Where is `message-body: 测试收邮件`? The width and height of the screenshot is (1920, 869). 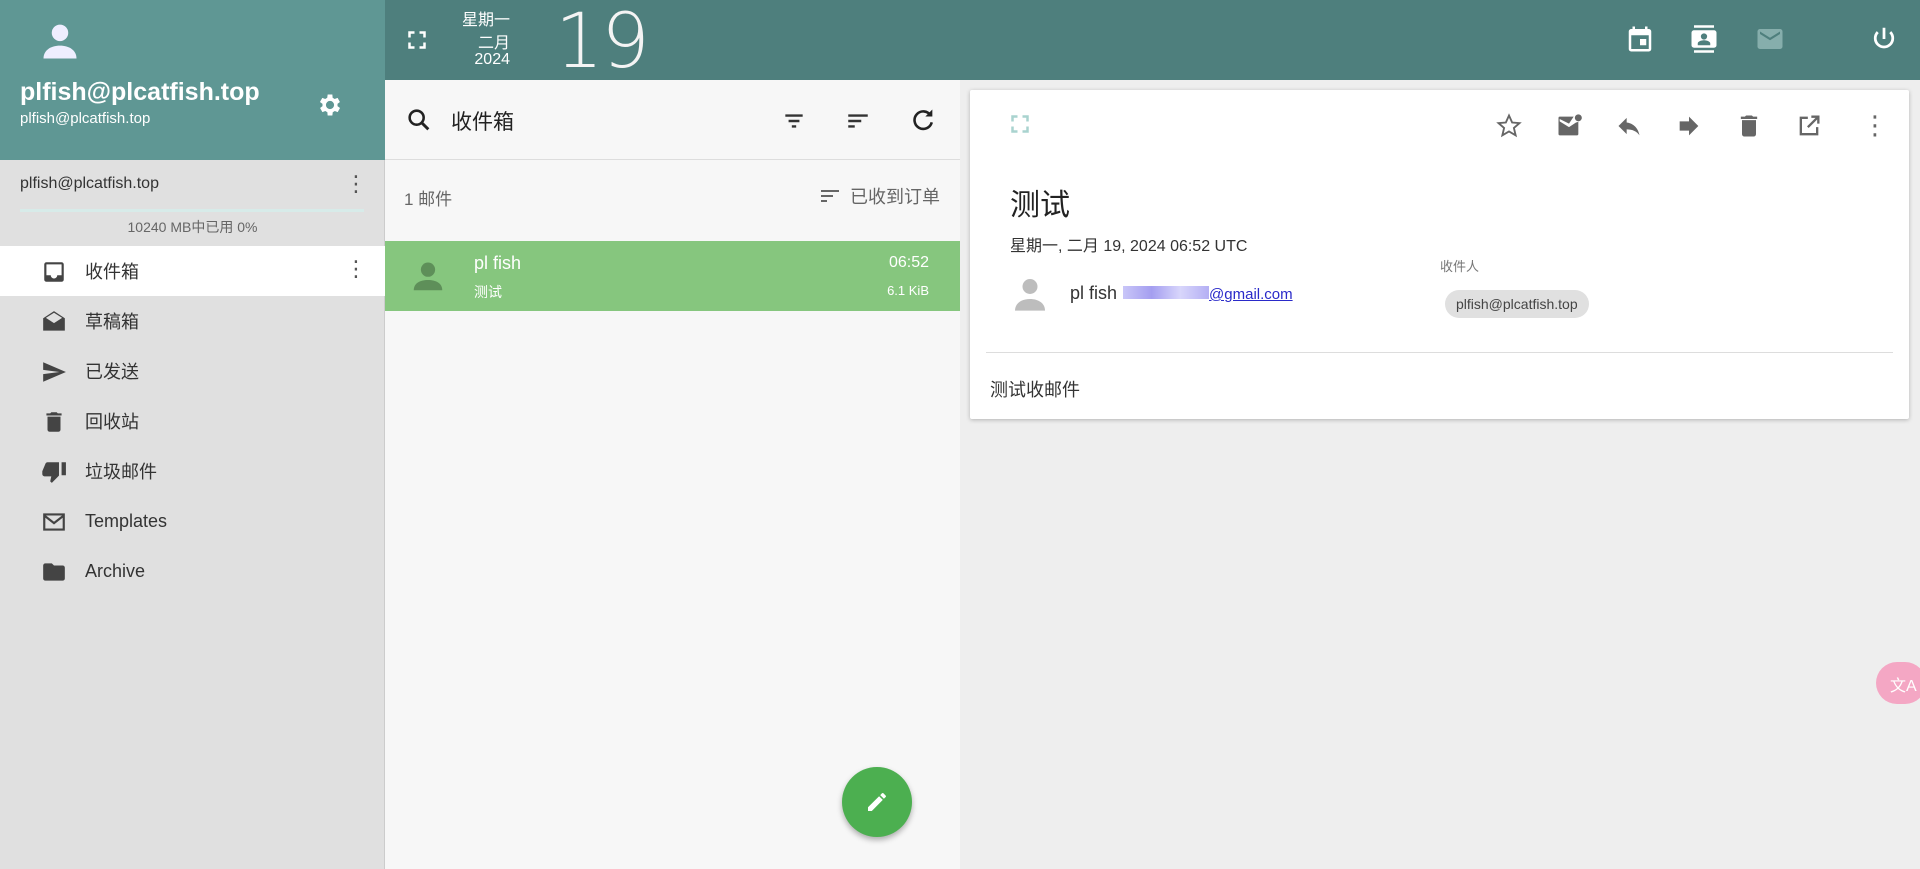
message-body: 测试收邮件 is located at coordinates (1035, 390).